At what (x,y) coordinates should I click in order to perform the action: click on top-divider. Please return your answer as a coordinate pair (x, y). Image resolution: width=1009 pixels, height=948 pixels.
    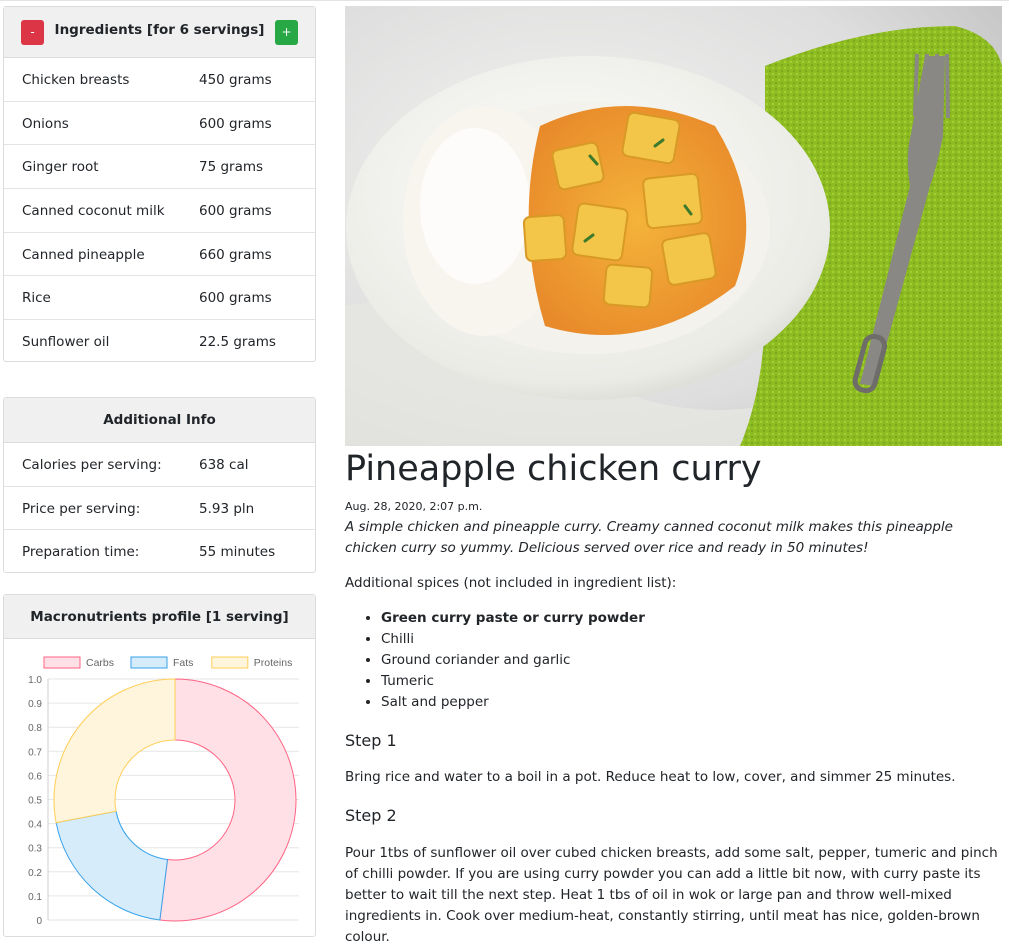
    Looking at the image, I should click on (504, 0).